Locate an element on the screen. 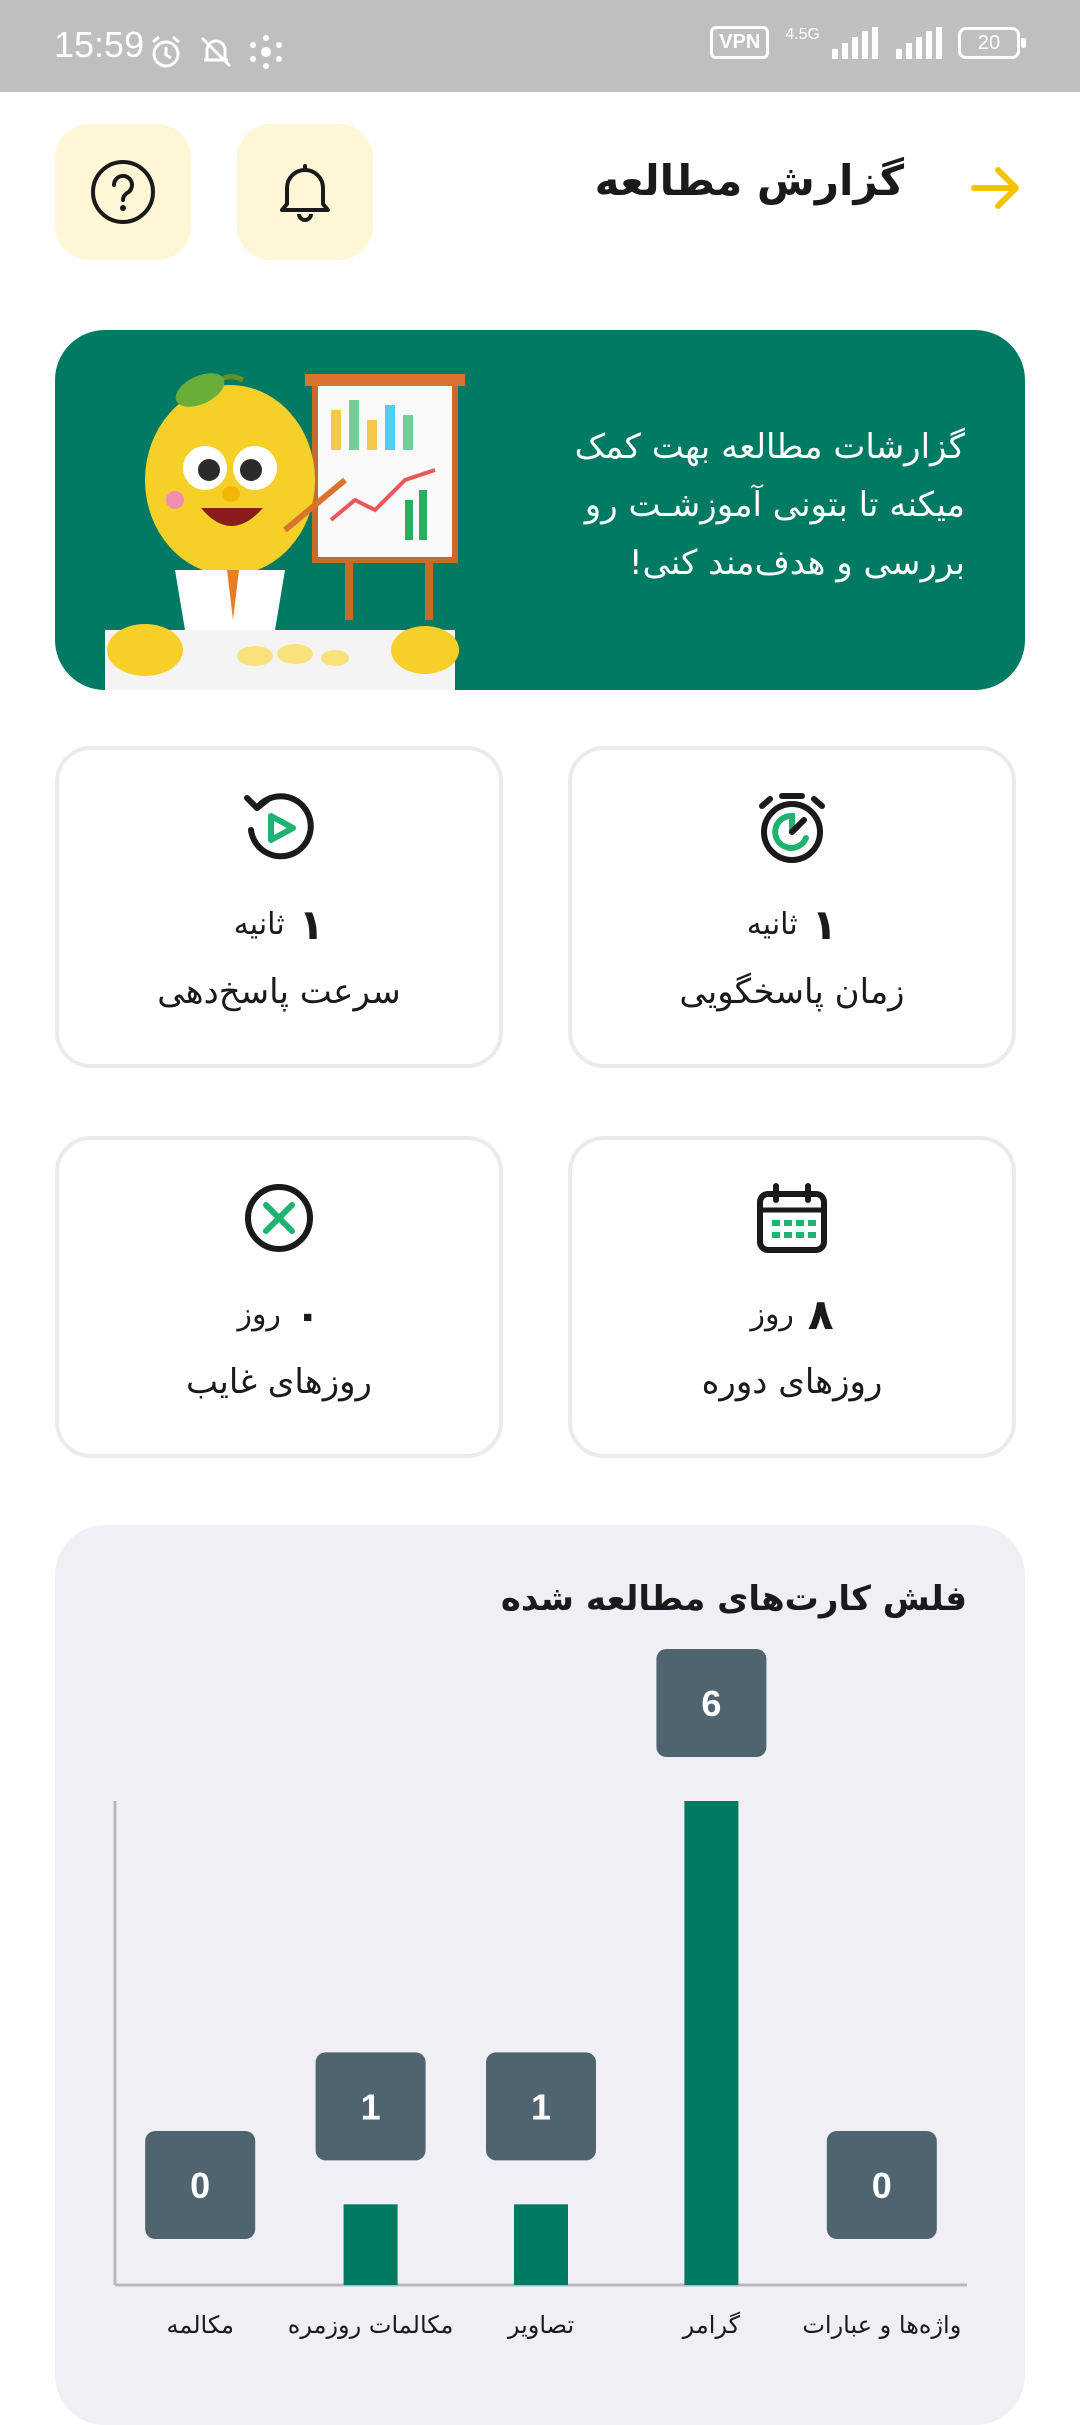 The width and height of the screenshot is (1080, 2425). data-label: 6 is located at coordinates (711, 1703).